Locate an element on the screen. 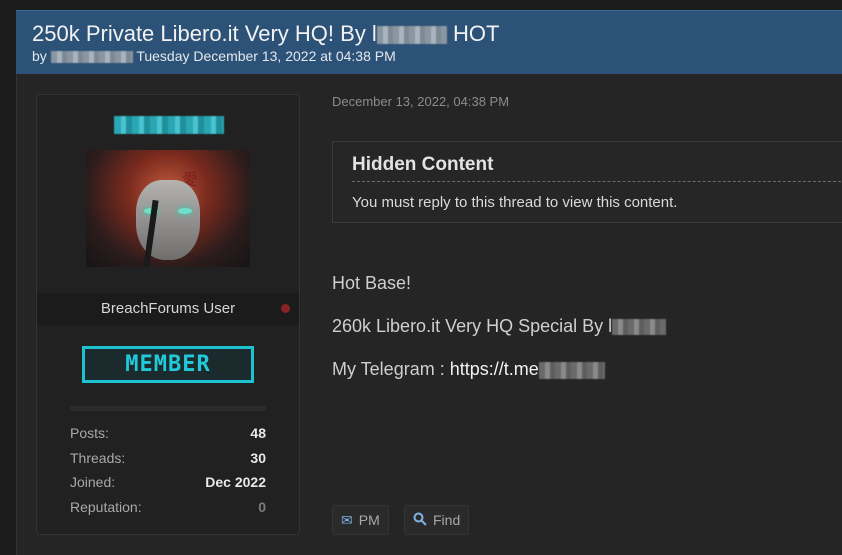  redacted-author-name is located at coordinates (411, 35).